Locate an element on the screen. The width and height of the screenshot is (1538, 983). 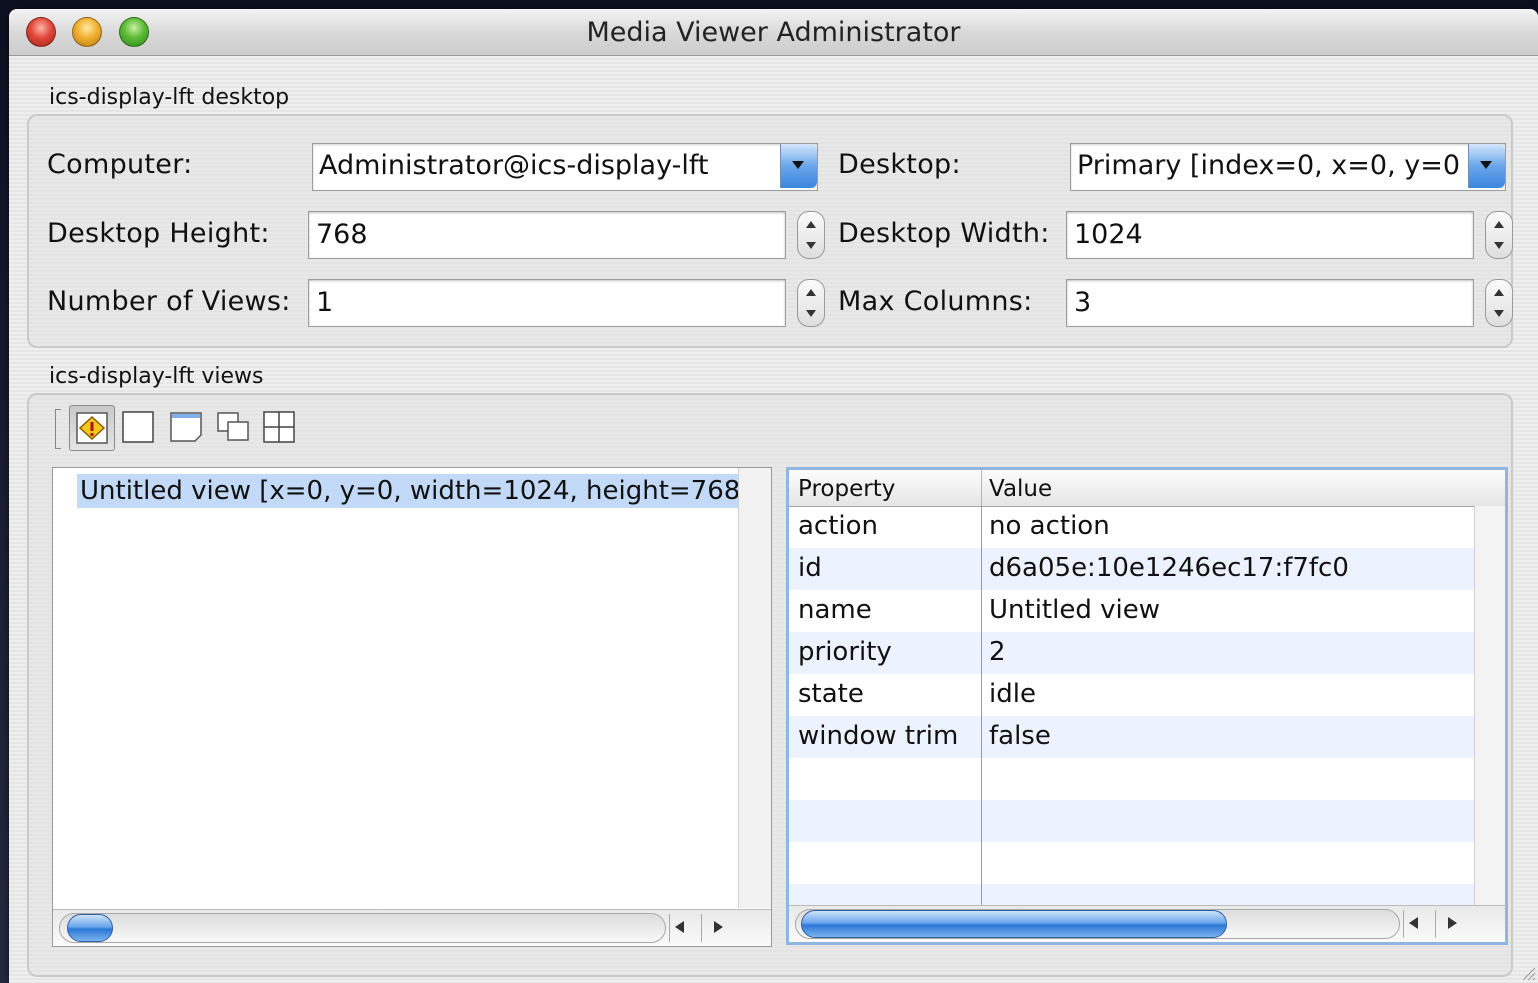
title-bar: Media Viewer Administrator is located at coordinates (773, 32).